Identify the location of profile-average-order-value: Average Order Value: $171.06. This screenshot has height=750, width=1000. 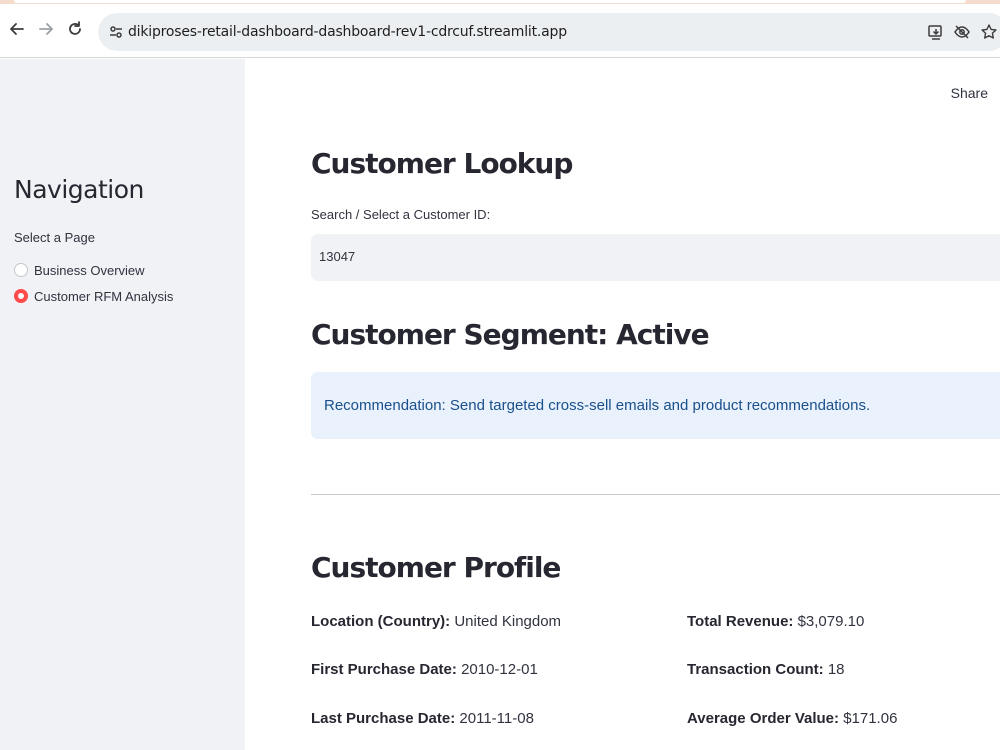
(792, 718).